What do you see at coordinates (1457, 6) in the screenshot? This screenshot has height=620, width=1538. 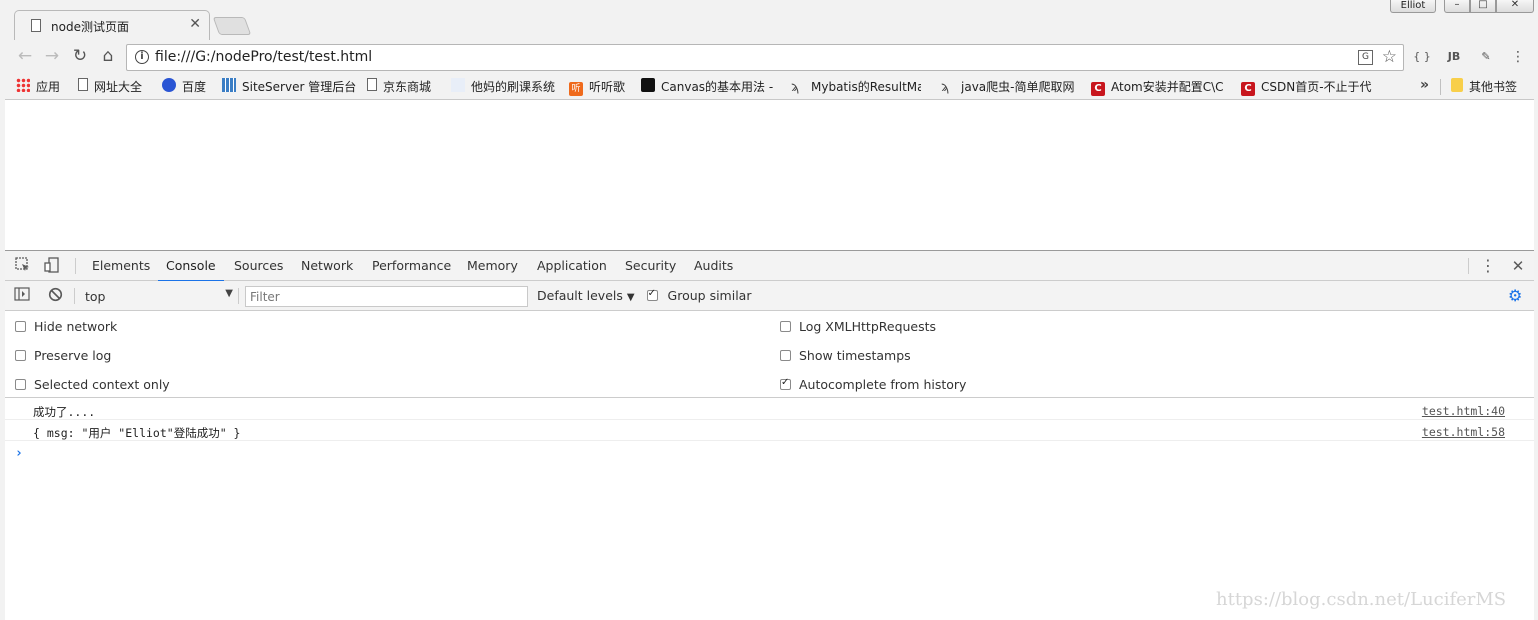 I see `minimize-button: –` at bounding box center [1457, 6].